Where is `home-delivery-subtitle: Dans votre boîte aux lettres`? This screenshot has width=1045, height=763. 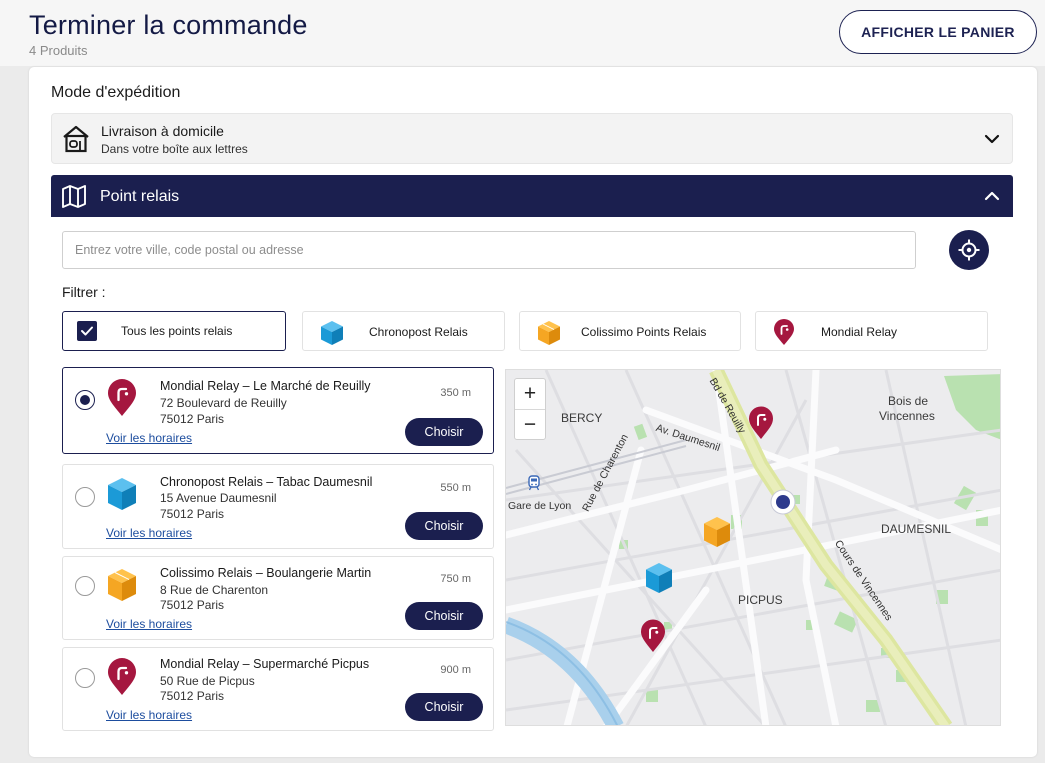
home-delivery-subtitle: Dans votre boîte aux lettres is located at coordinates (174, 149).